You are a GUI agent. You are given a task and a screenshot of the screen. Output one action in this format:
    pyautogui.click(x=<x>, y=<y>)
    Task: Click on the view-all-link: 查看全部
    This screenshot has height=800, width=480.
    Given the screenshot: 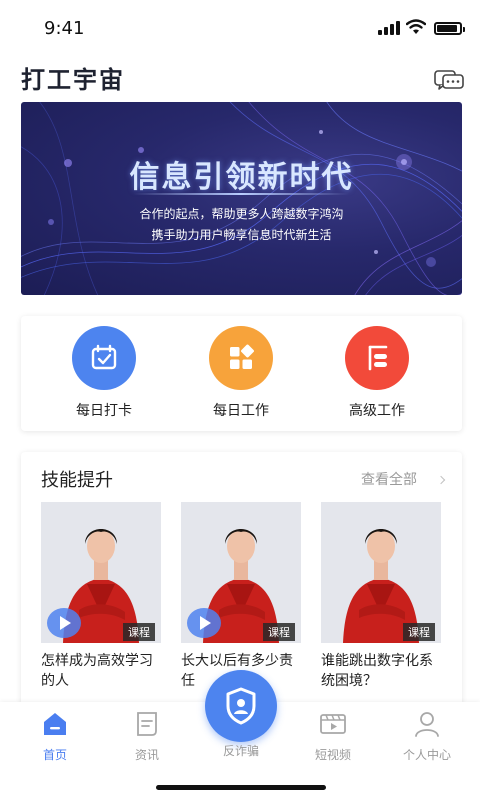 What is the action you would take?
    pyautogui.click(x=389, y=479)
    